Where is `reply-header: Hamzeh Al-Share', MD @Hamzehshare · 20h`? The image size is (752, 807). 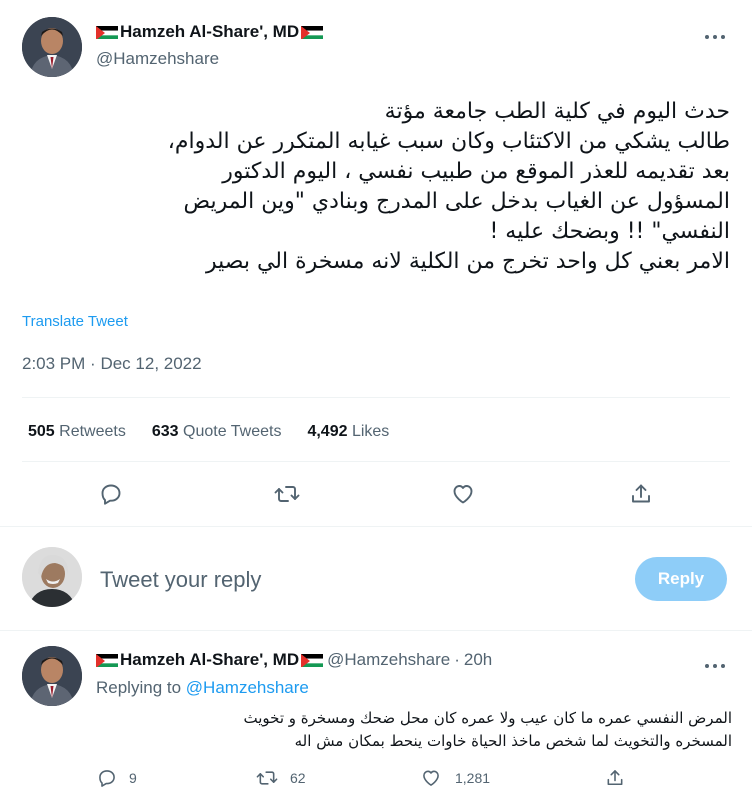
reply-header: Hamzeh Al-Share', MD @Hamzehshare · 20h is located at coordinates (294, 660).